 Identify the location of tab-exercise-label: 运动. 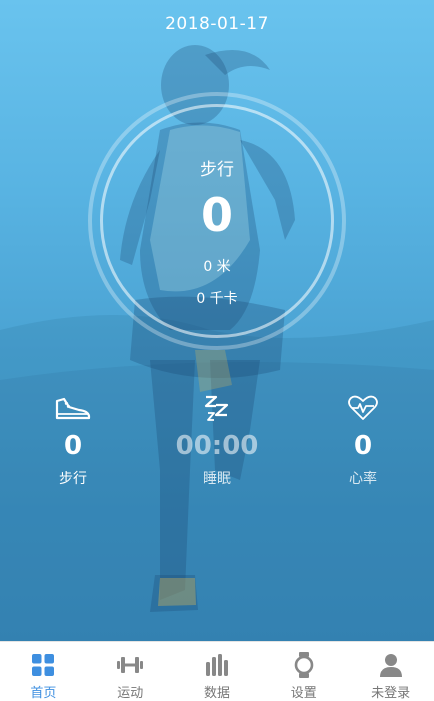
(130, 693).